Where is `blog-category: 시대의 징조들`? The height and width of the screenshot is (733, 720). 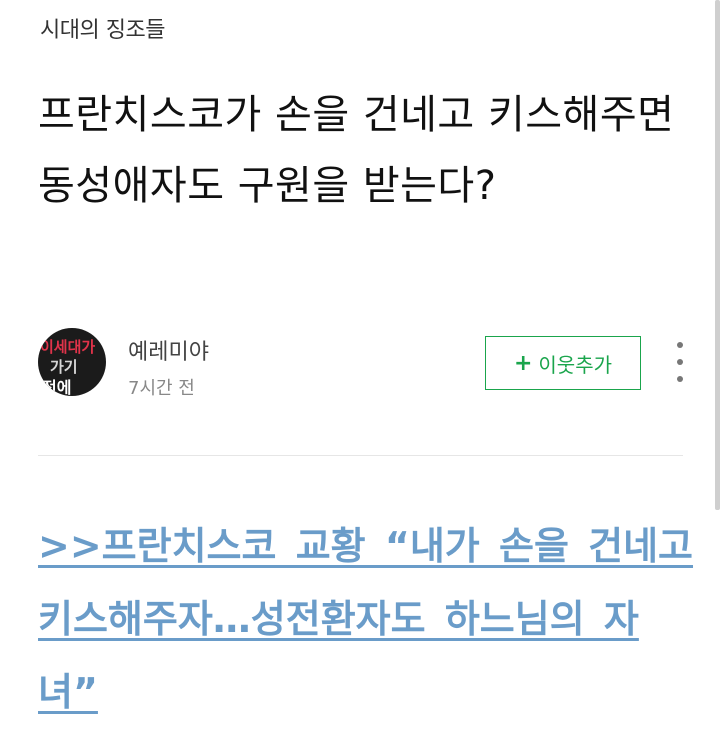
blog-category: 시대의 징조들 is located at coordinates (102, 28).